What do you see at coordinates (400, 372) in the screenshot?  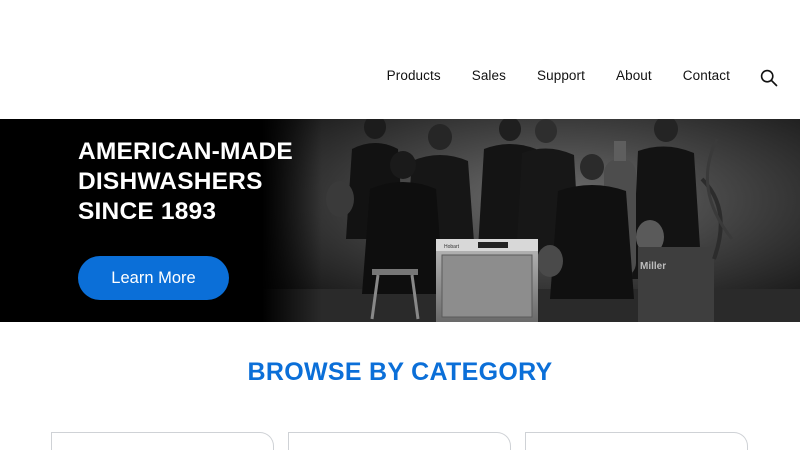 I see `browse-by-category-heading: BROWSE BY CATEGORY` at bounding box center [400, 372].